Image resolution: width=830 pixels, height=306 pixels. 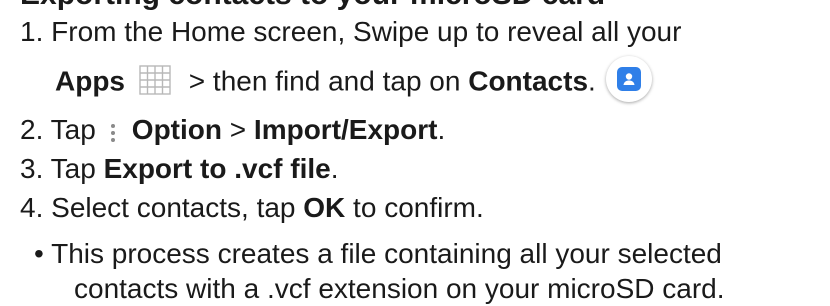 I want to click on step-4: 4. Select contacts, tap OK to confirm., so click(x=252, y=208).